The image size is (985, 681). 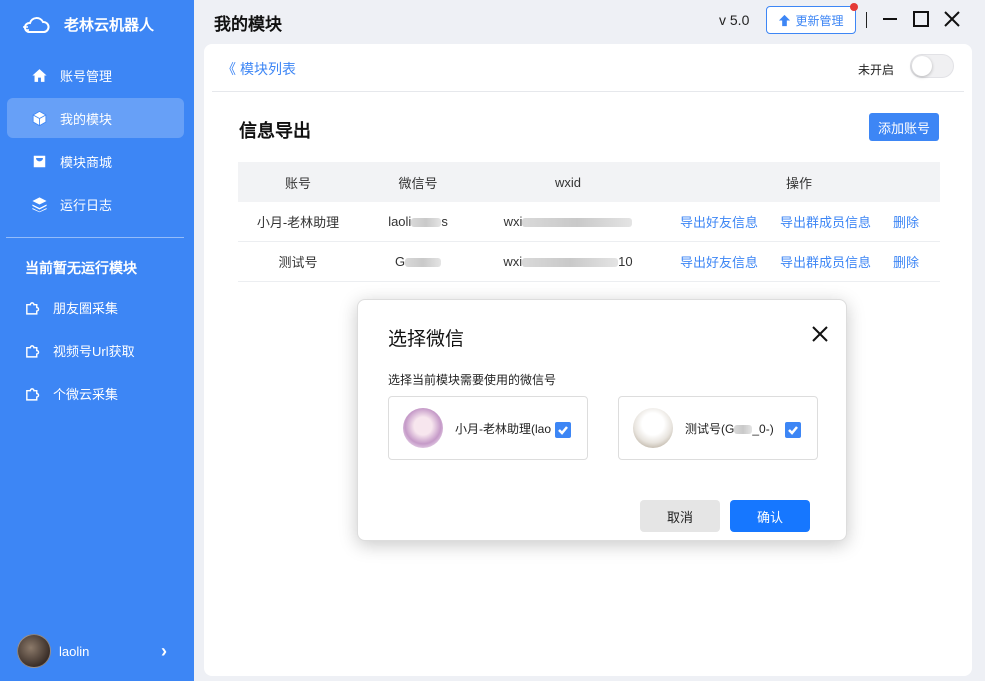 I want to click on app-name: 老林云机器人, so click(x=109, y=25).